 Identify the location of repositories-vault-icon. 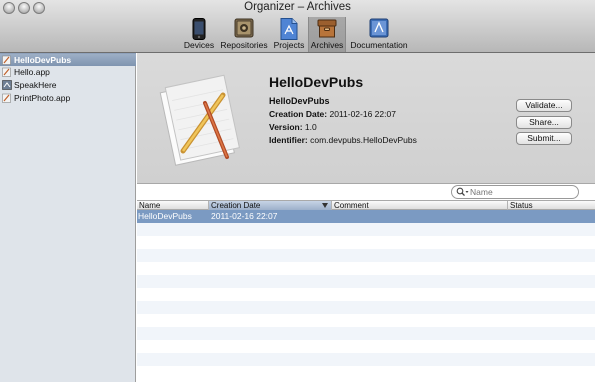
(244, 29).